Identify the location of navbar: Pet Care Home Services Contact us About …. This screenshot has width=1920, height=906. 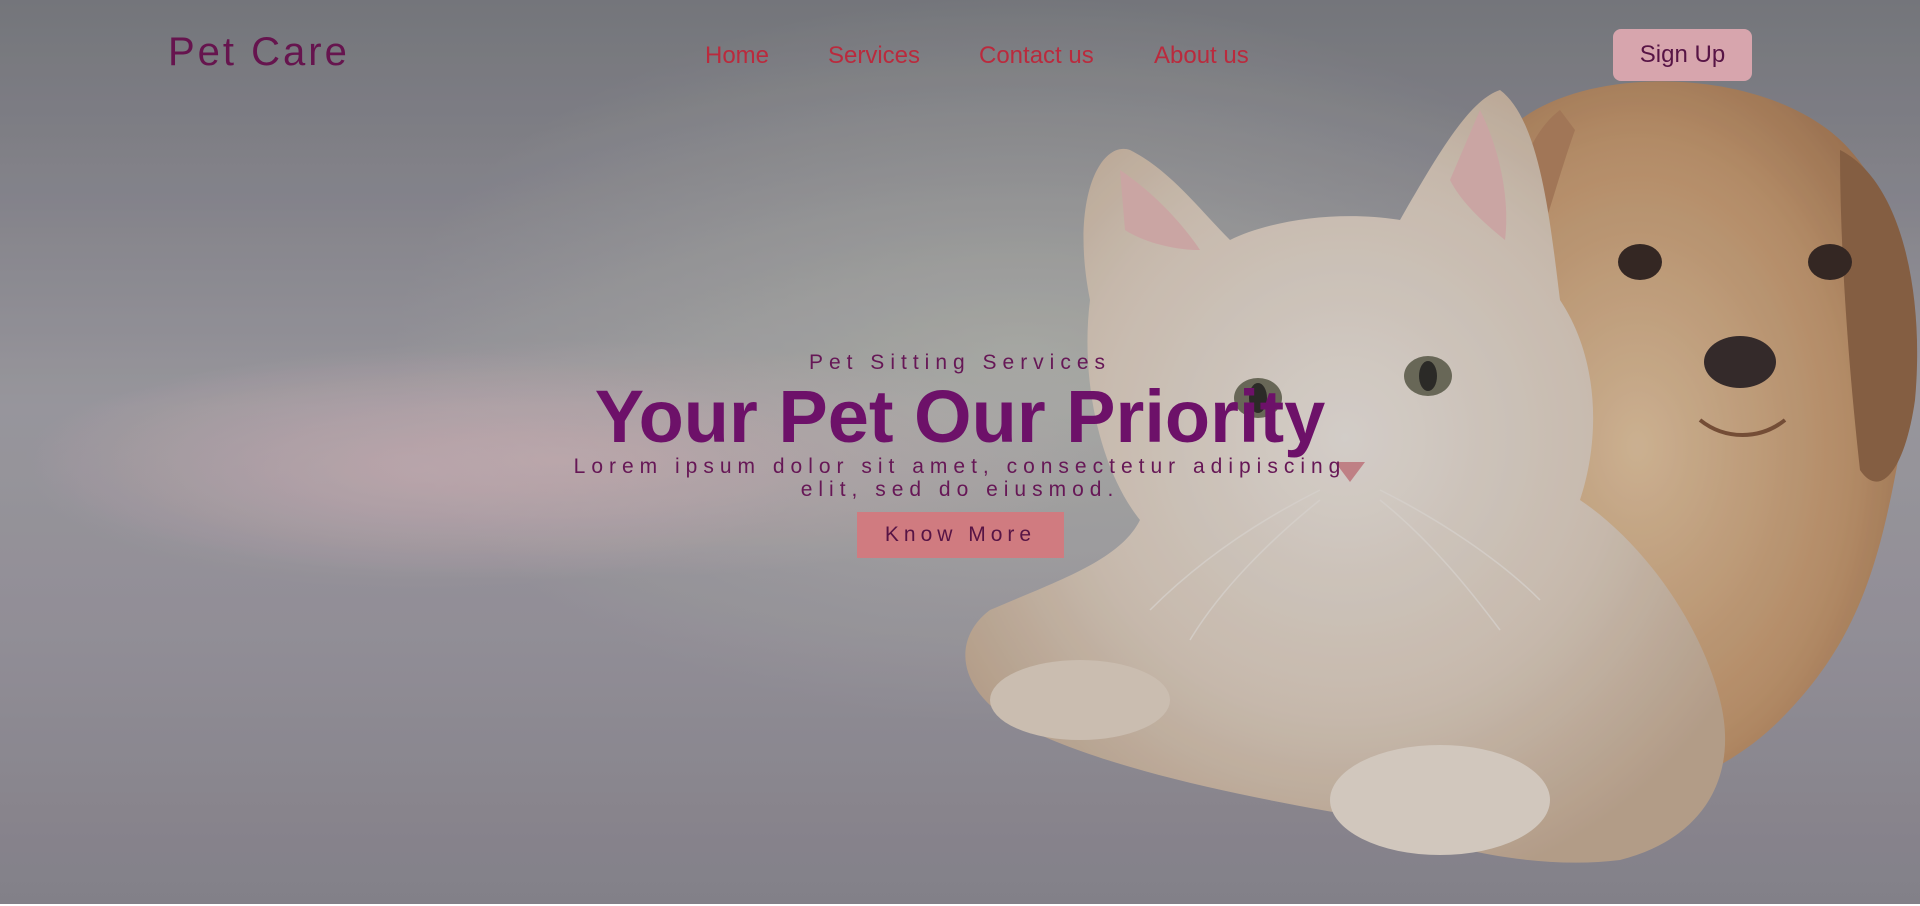
(960, 56).